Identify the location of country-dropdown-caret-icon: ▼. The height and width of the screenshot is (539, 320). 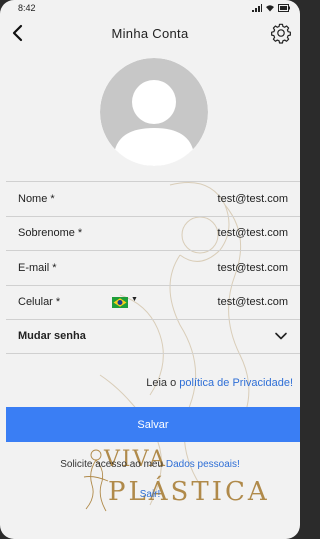
(134, 299).